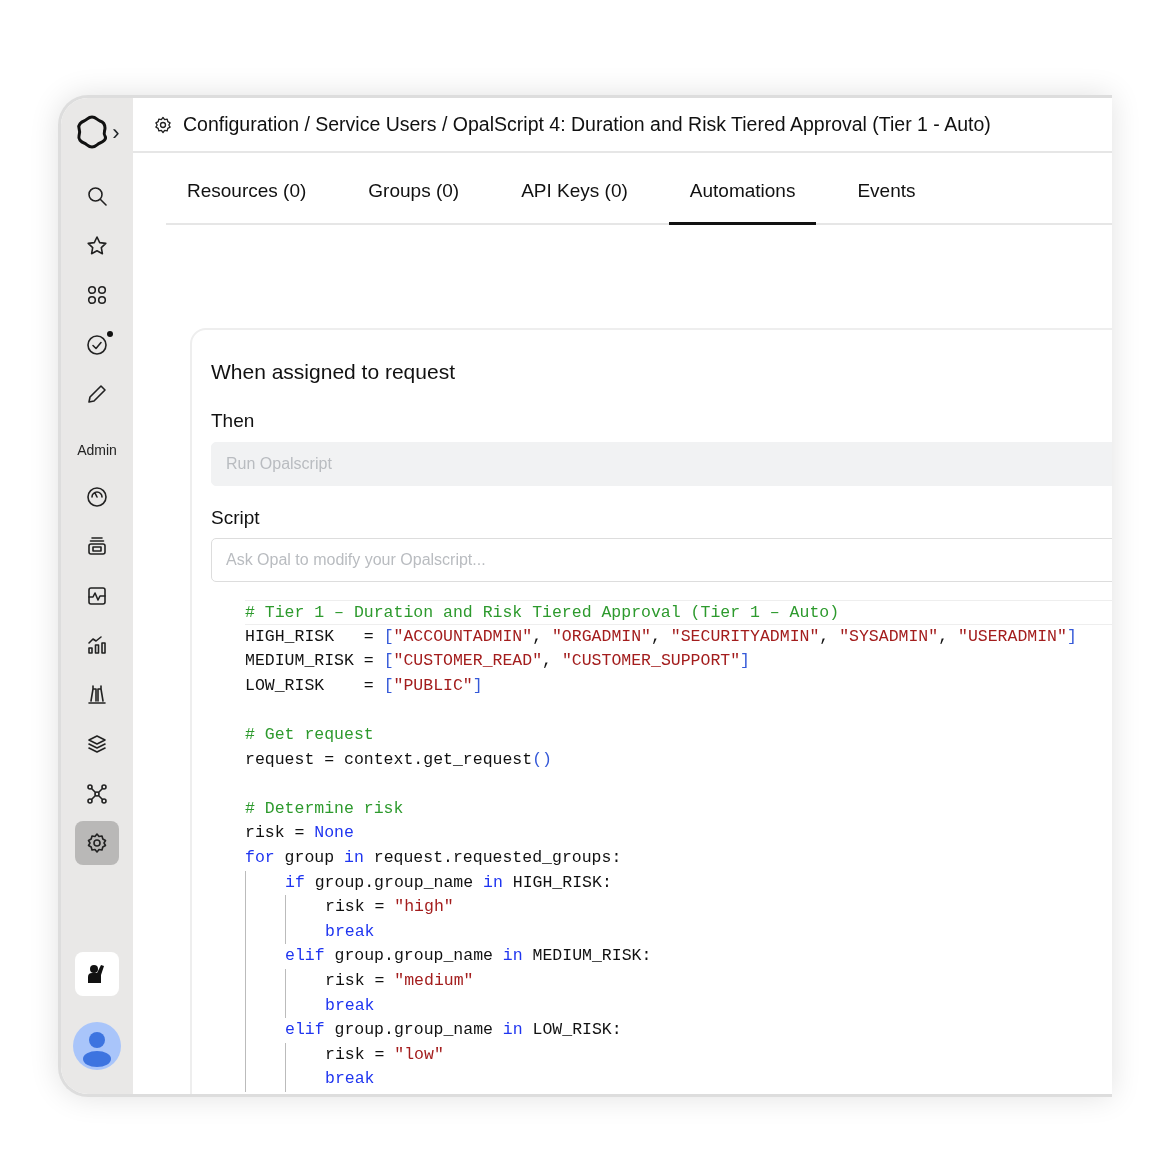 This screenshot has height=1172, width=1172. What do you see at coordinates (587, 124) in the screenshot?
I see `breadcrumb: Configuration / Service Users / OpalScript 4: Duration and Risk Tiered Approval (Tier 1 - Auto)` at bounding box center [587, 124].